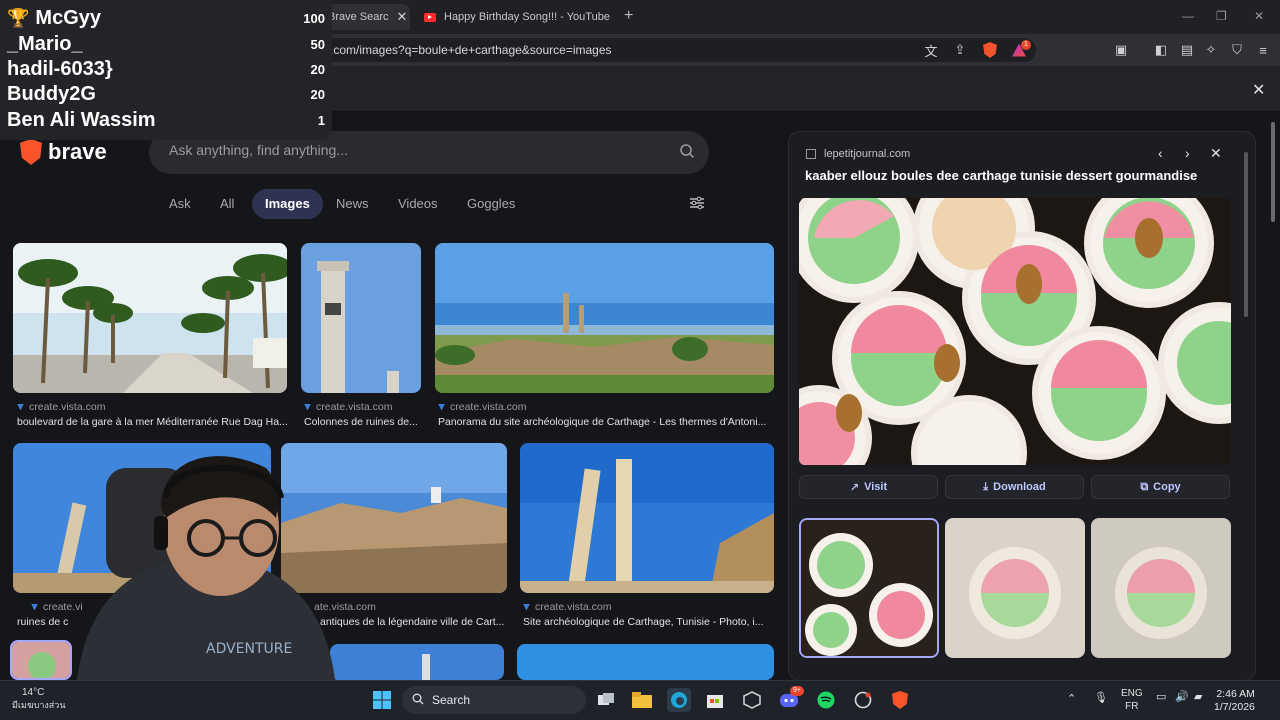 The image size is (1280, 720). I want to click on image-result-boulevard, so click(150, 318).